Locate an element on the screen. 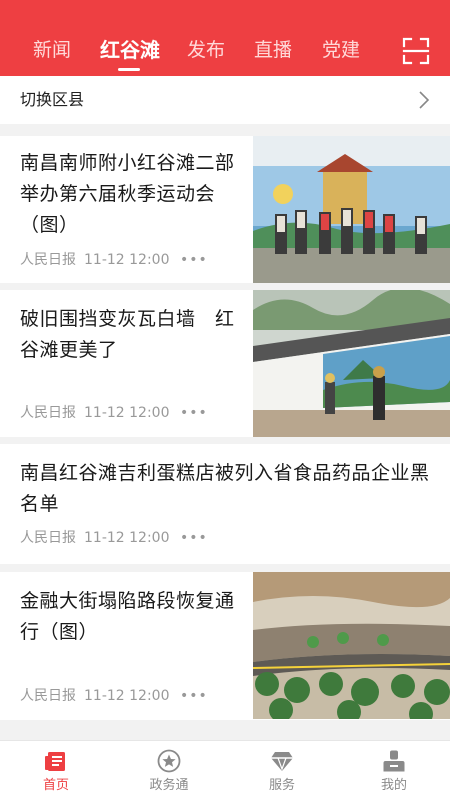  nav-profile: 我的 is located at coordinates (394, 770).